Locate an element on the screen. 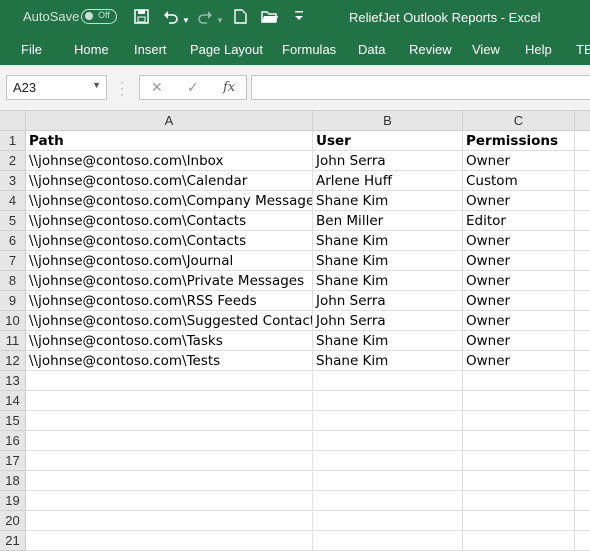  tab-page-layout: Page Layout is located at coordinates (226, 49).